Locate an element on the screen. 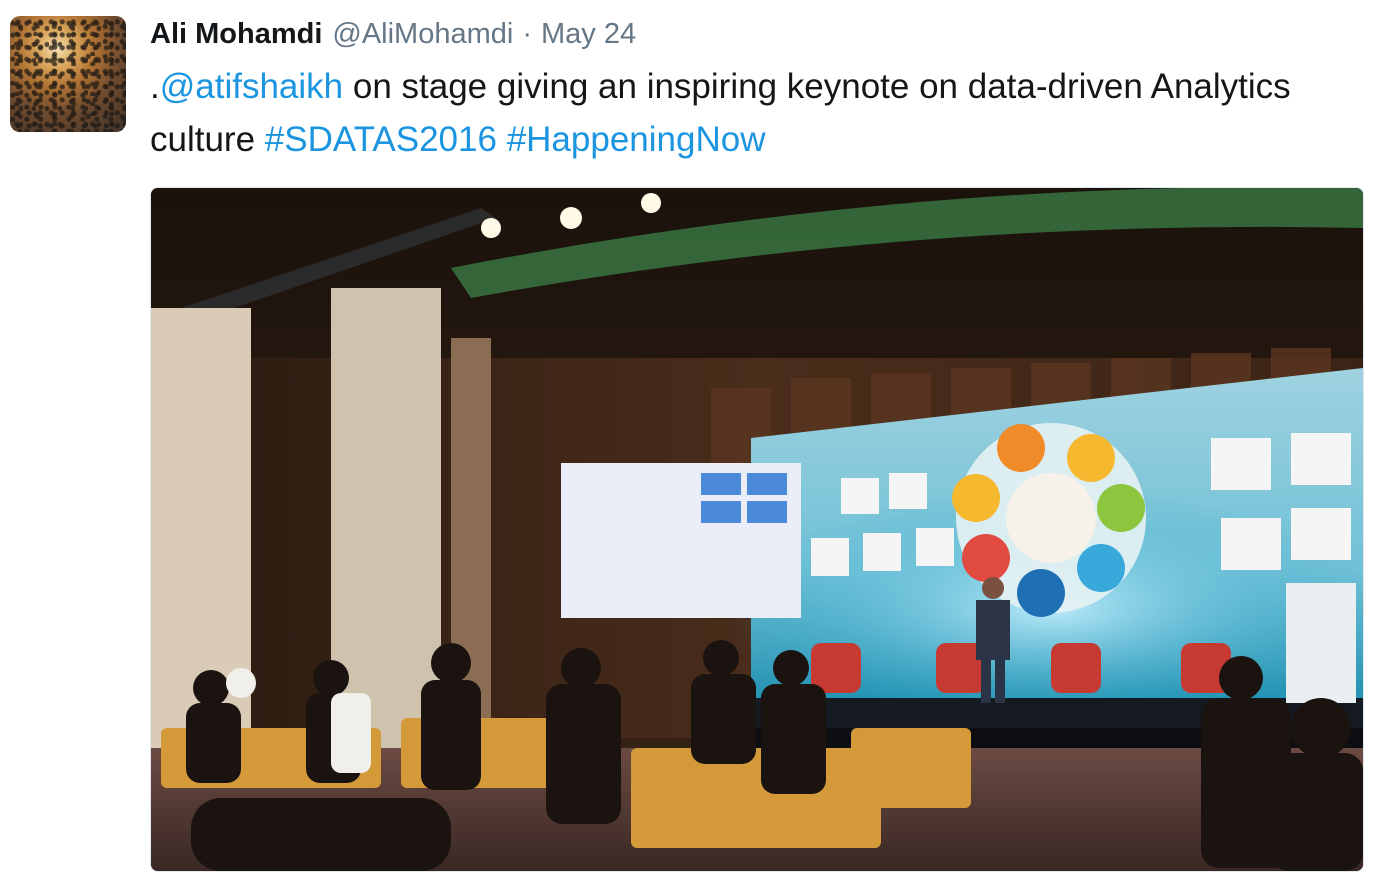  avatar-image is located at coordinates (68, 74).